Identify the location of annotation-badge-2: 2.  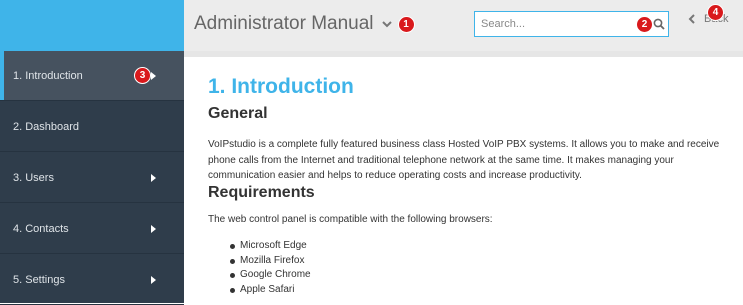
(644, 24).